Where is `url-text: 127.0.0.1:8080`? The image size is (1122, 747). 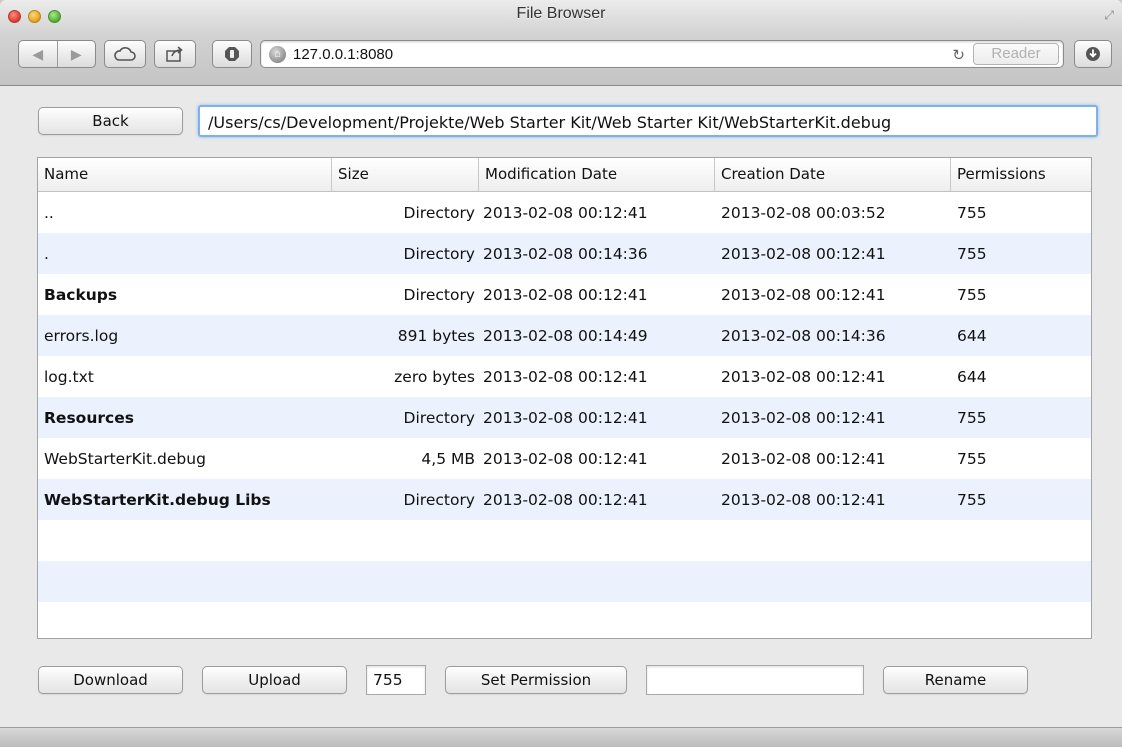 url-text: 127.0.0.1:8080 is located at coordinates (343, 54).